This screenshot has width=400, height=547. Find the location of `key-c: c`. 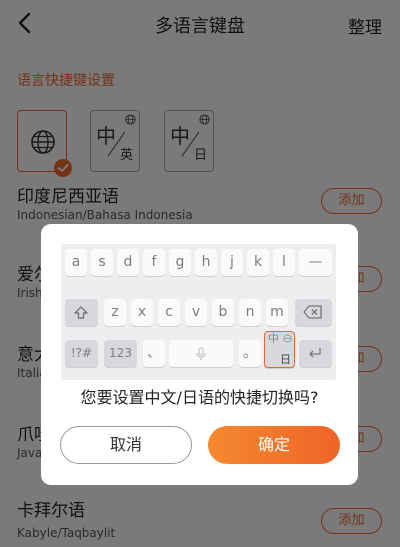

key-c: c is located at coordinates (169, 312).